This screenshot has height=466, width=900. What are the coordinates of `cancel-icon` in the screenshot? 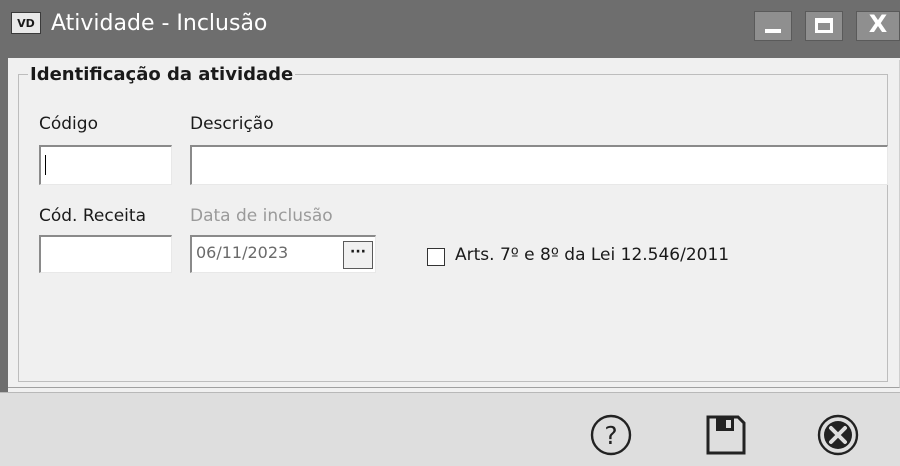 It's located at (838, 435).